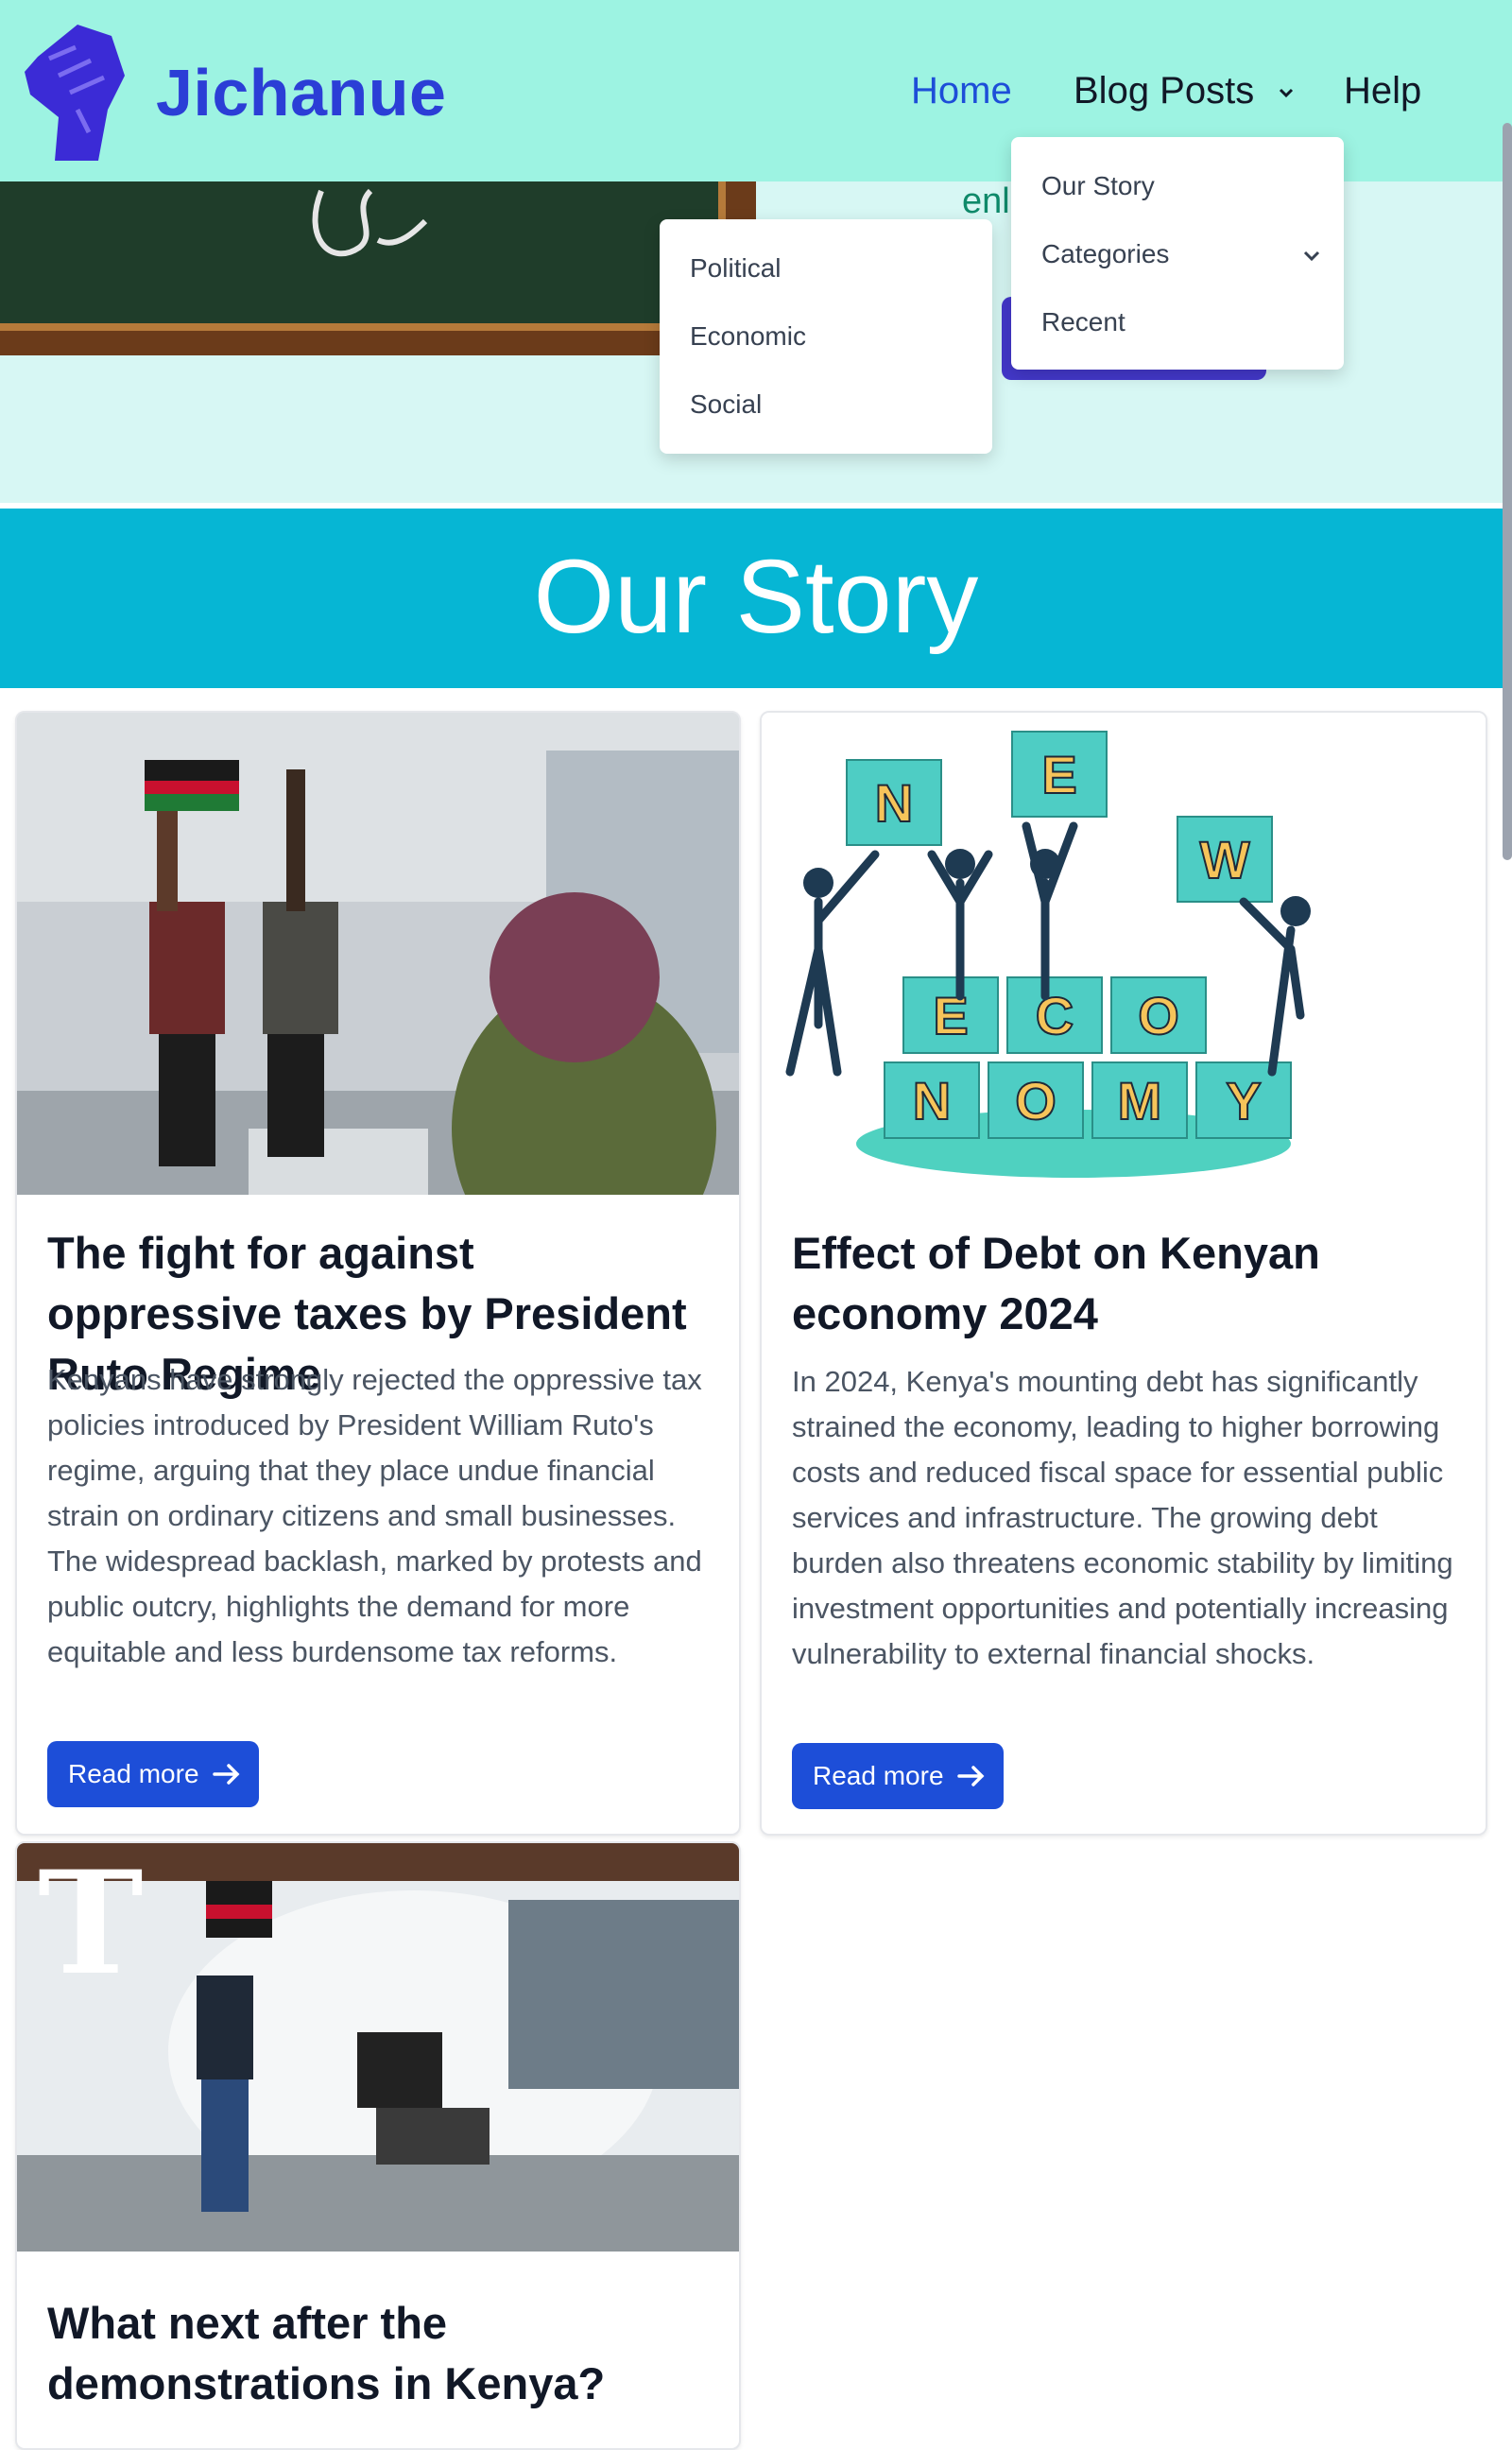 The width and height of the screenshot is (1512, 2450). I want to click on newspaper-watermark: T, so click(91, 1924).